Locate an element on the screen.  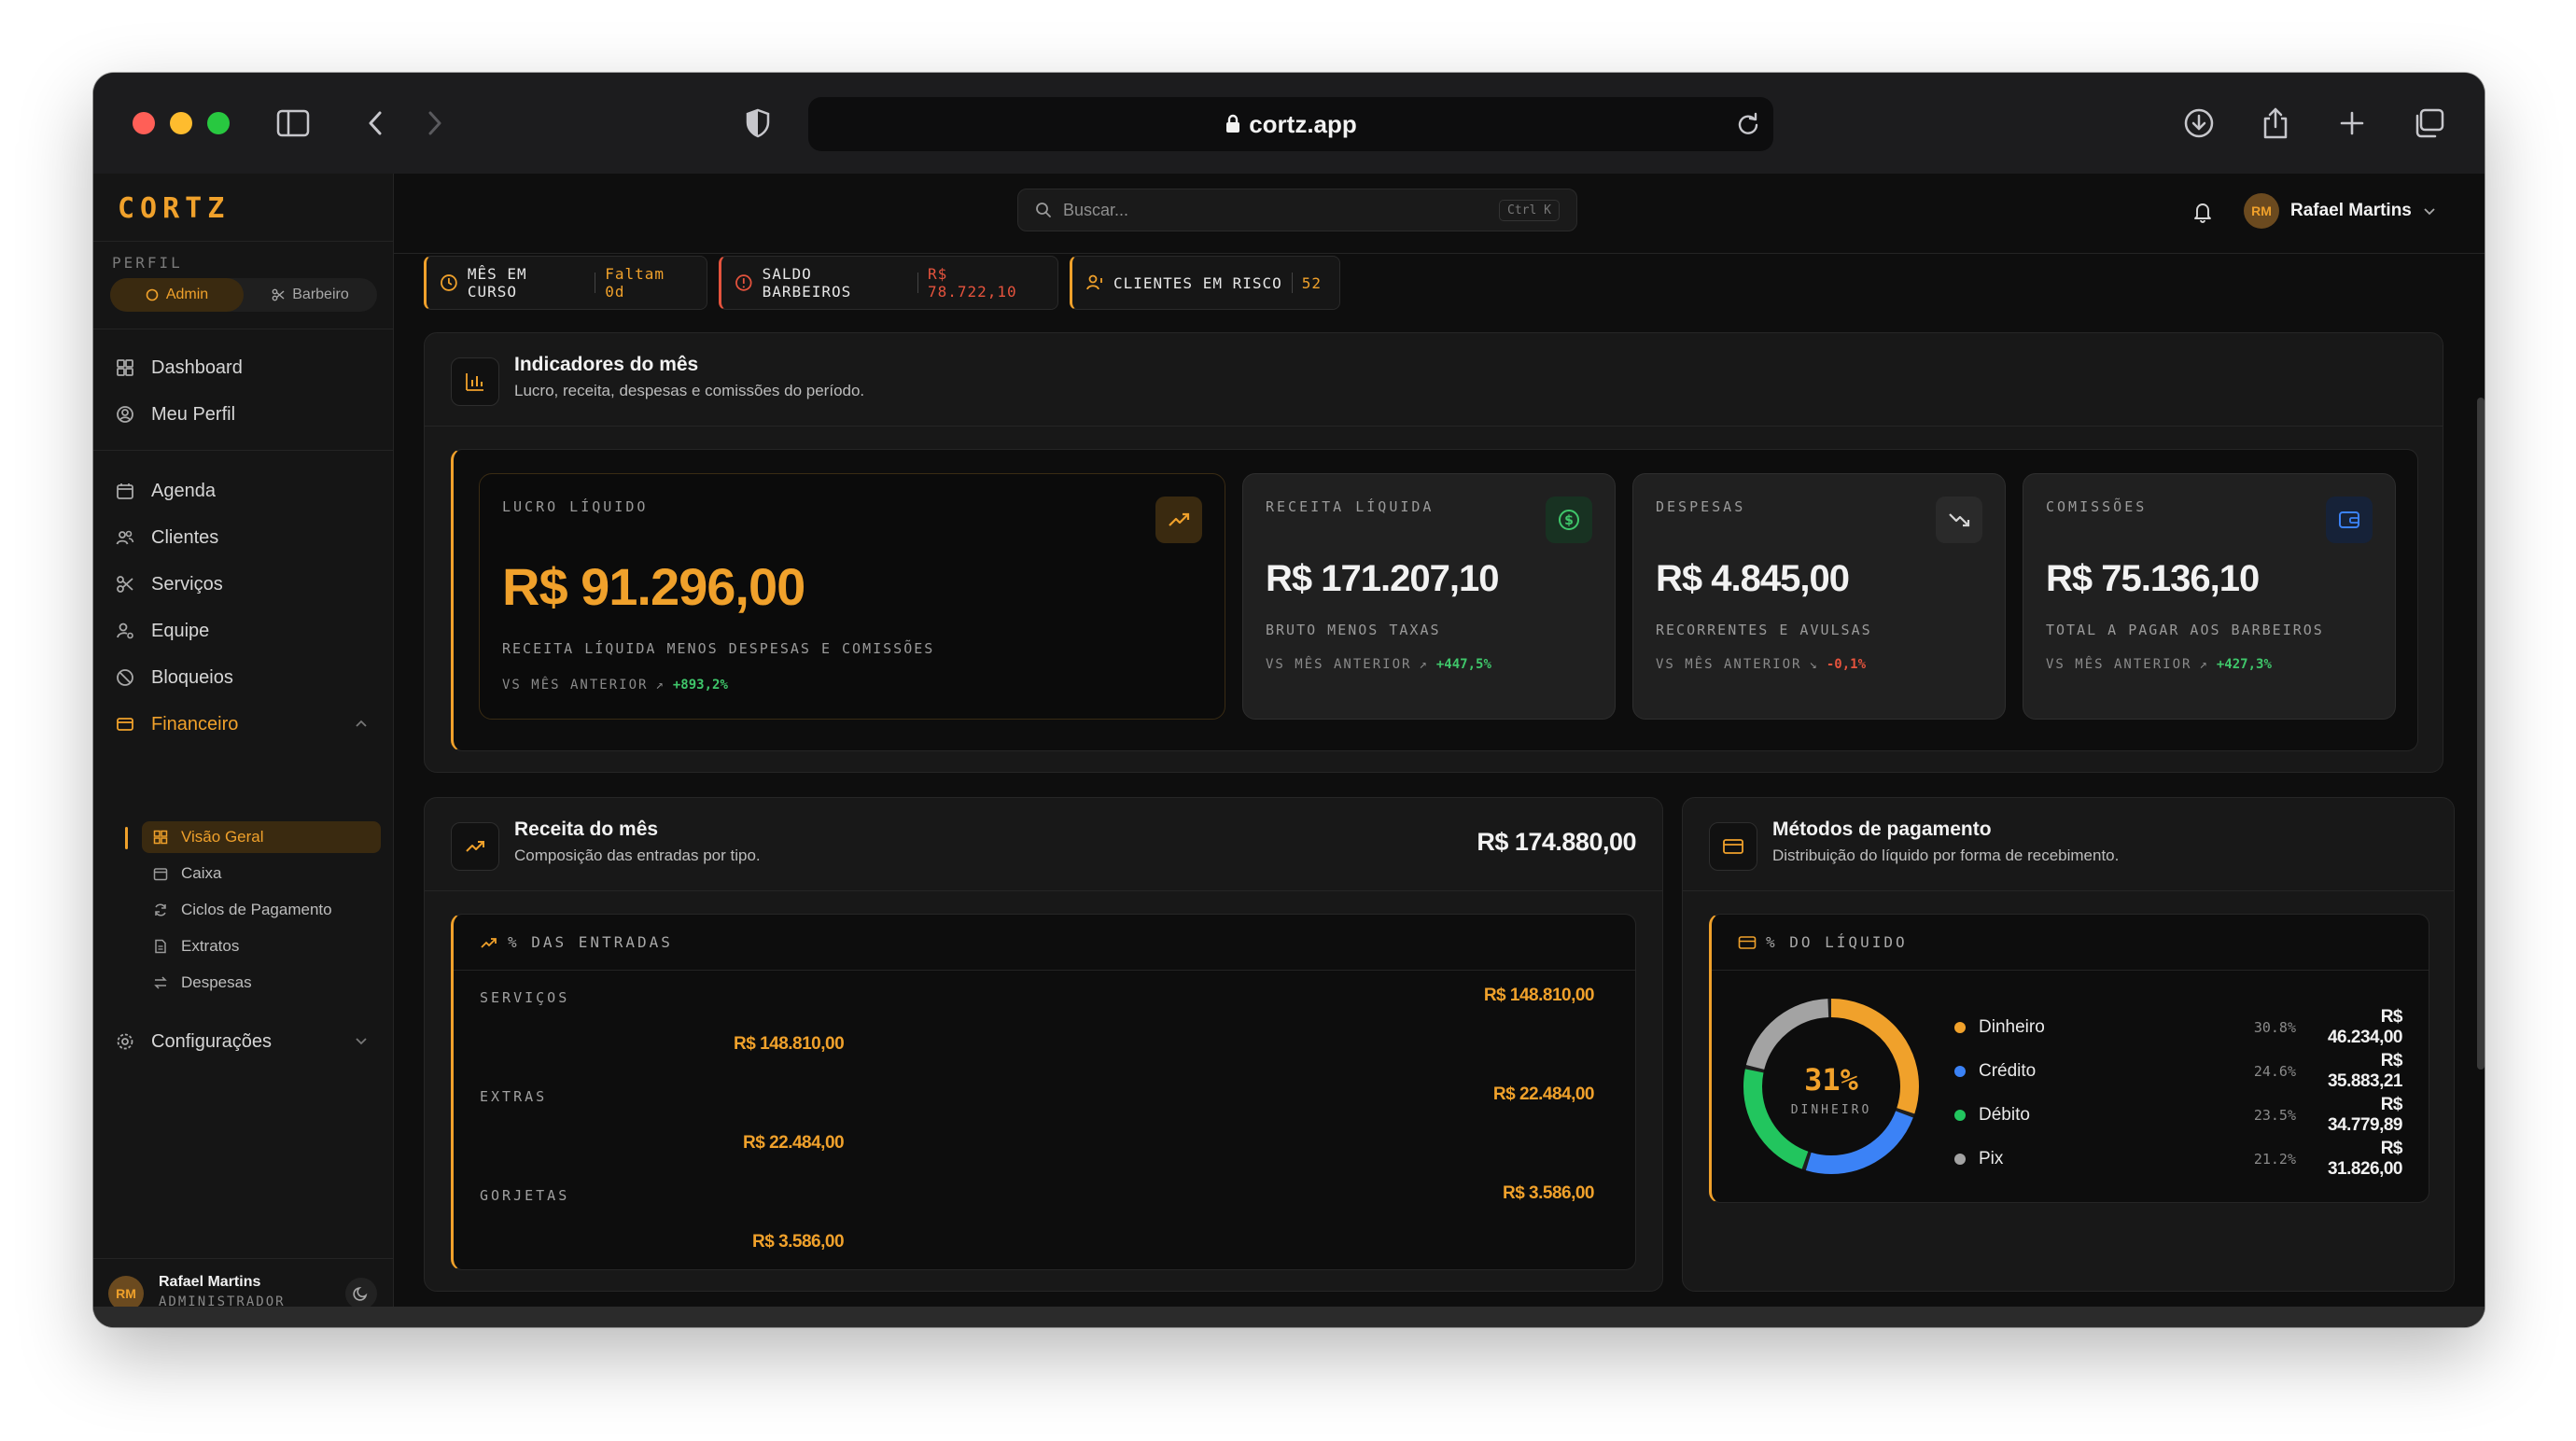
legend-item: Crédito 24.6% R$ 35.883,21 is located at coordinates (2178, 1071).